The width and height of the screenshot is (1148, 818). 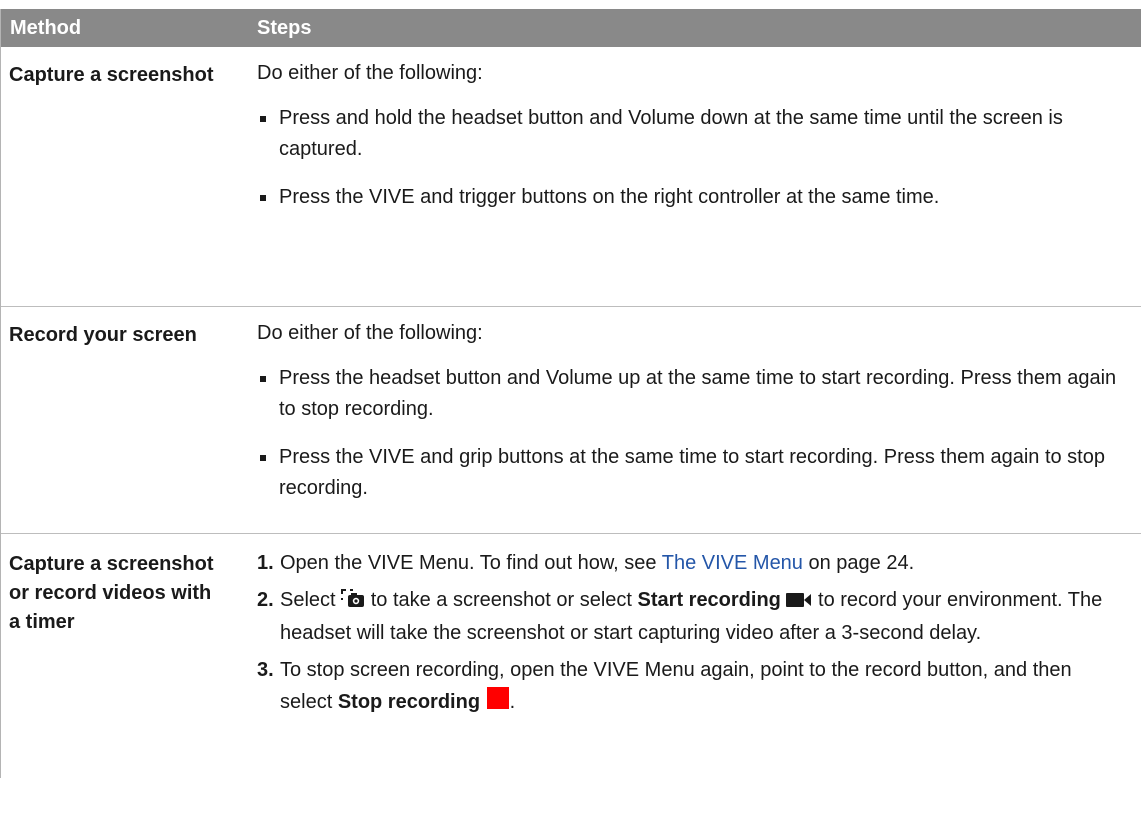 I want to click on header-steps: Steps, so click(x=284, y=27).